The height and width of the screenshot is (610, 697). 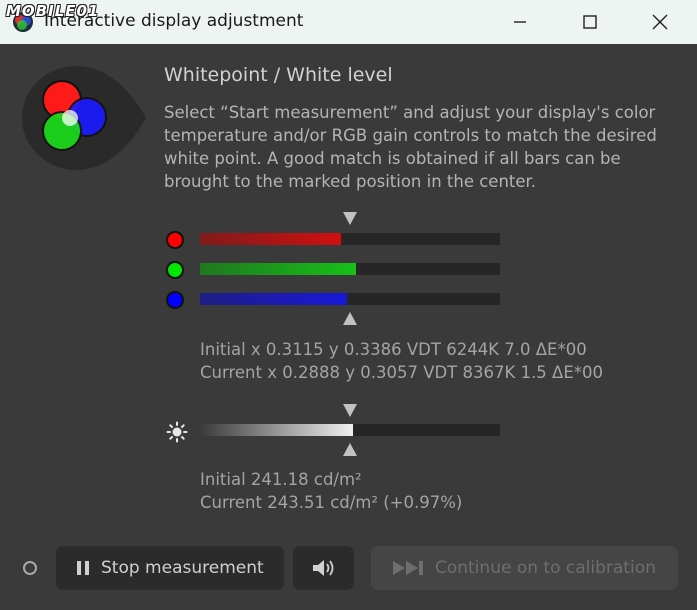 I want to click on maximize-icon, so click(x=590, y=22).